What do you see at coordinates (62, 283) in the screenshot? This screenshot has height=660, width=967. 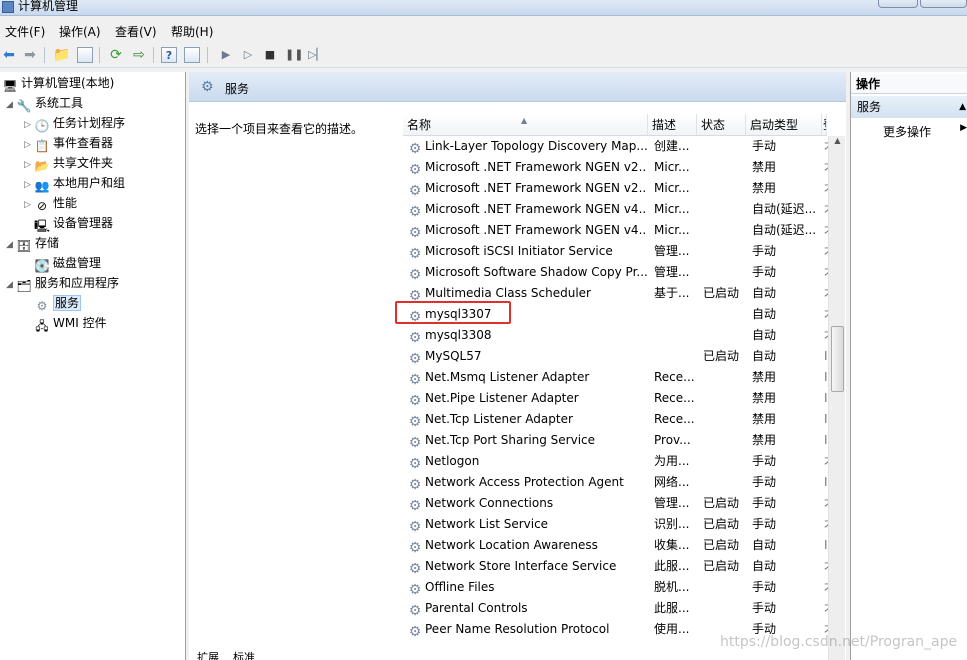 I see `tree-services-apps: ◢ 🗂 服务和应用程序` at bounding box center [62, 283].